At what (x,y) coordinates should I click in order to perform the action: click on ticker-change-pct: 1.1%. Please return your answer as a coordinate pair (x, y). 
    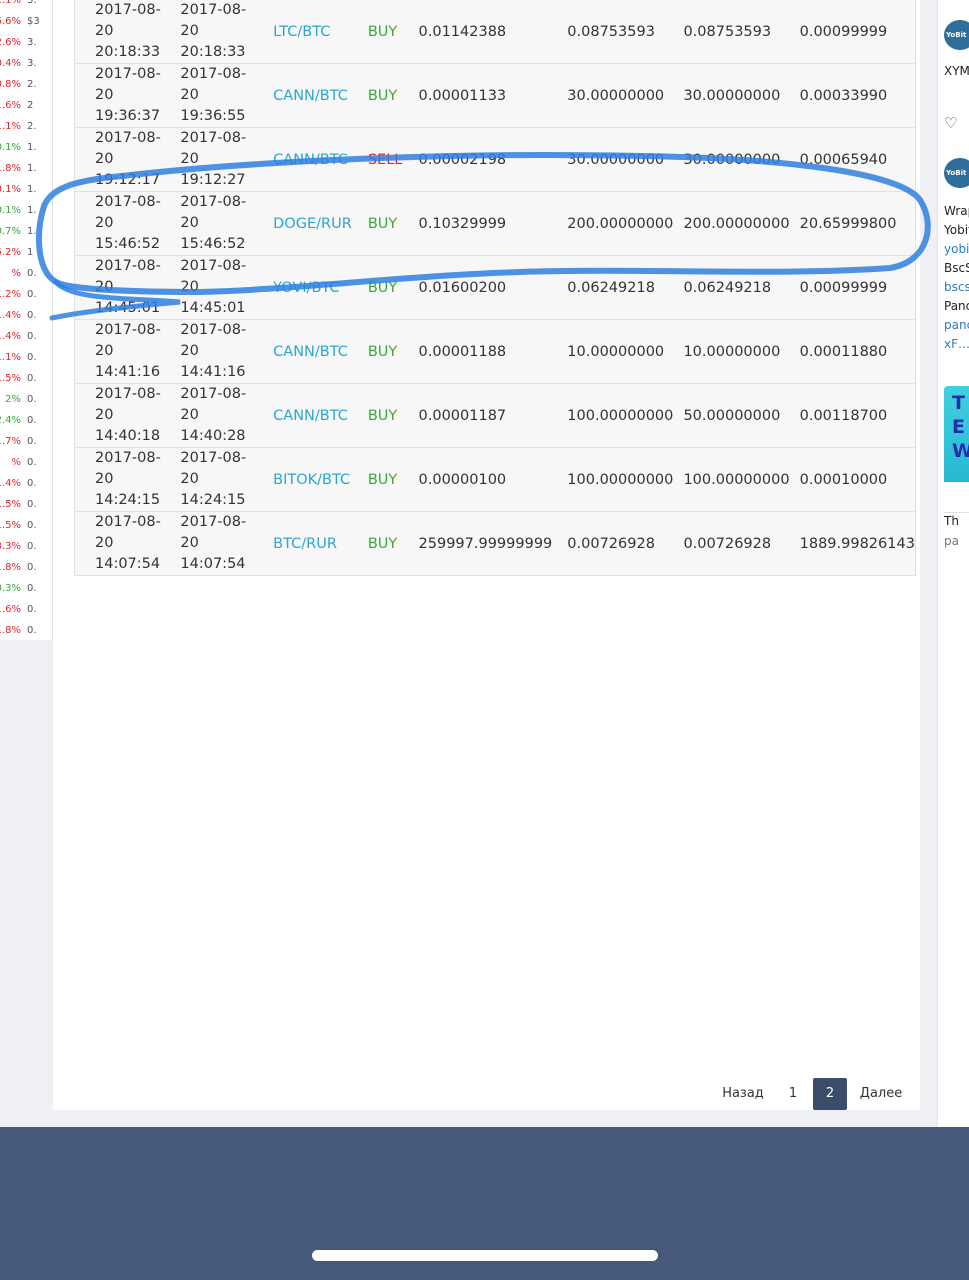
    Looking at the image, I should click on (10, 3).